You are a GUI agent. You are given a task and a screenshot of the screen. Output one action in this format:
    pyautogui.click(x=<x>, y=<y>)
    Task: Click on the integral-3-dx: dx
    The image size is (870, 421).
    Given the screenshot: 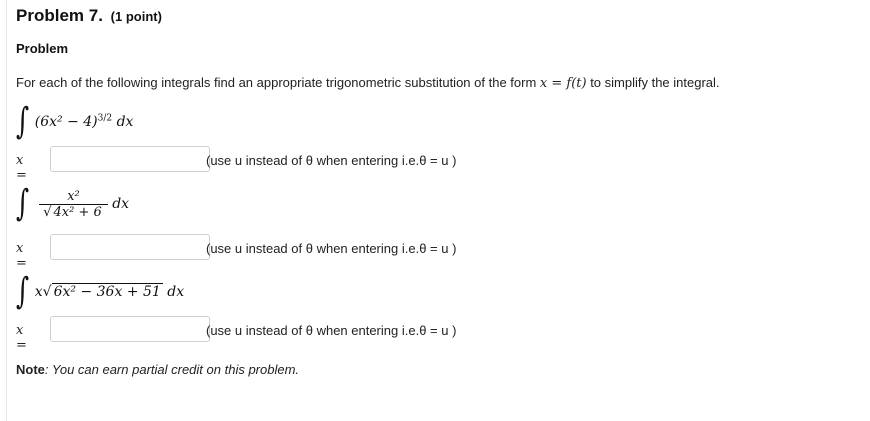 What is the action you would take?
    pyautogui.click(x=176, y=292)
    